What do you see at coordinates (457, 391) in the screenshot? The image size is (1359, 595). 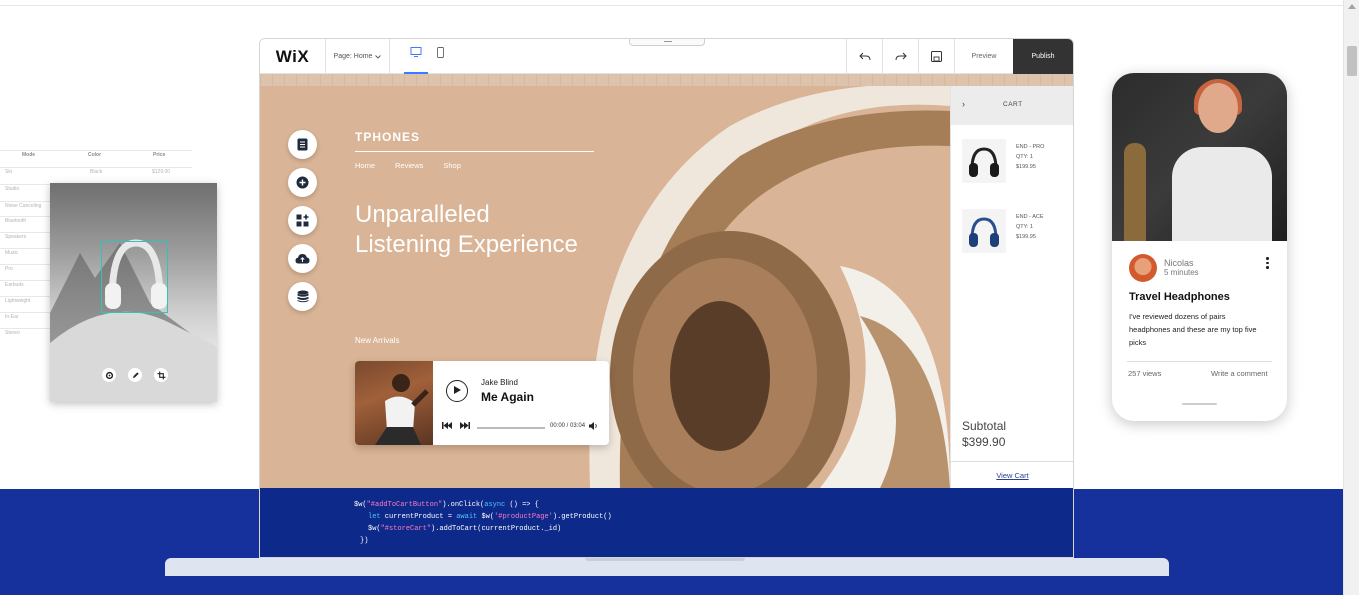 I see `play-button` at bounding box center [457, 391].